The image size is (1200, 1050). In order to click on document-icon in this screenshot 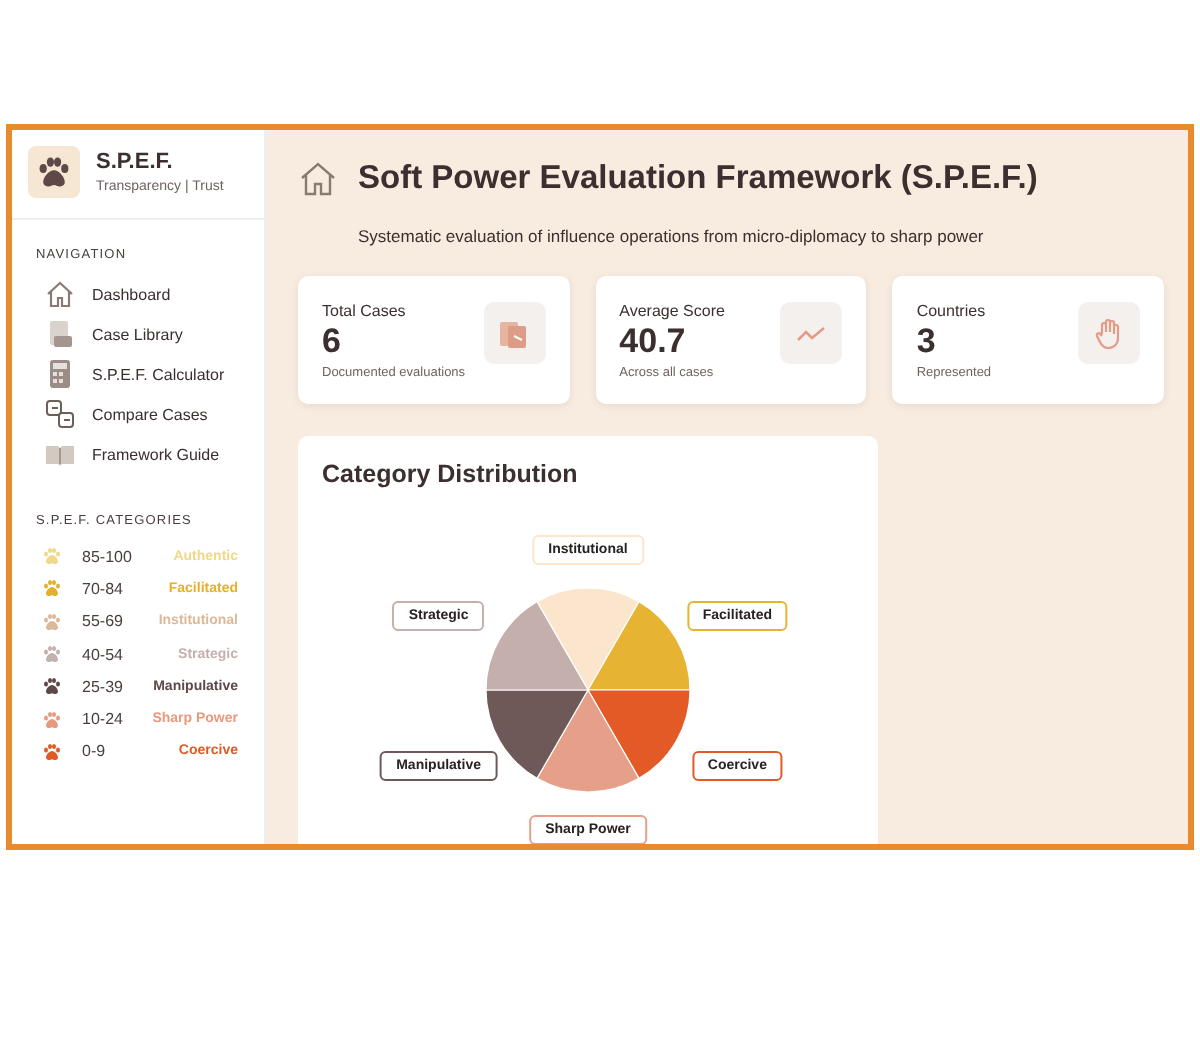, I will do `click(60, 334)`.